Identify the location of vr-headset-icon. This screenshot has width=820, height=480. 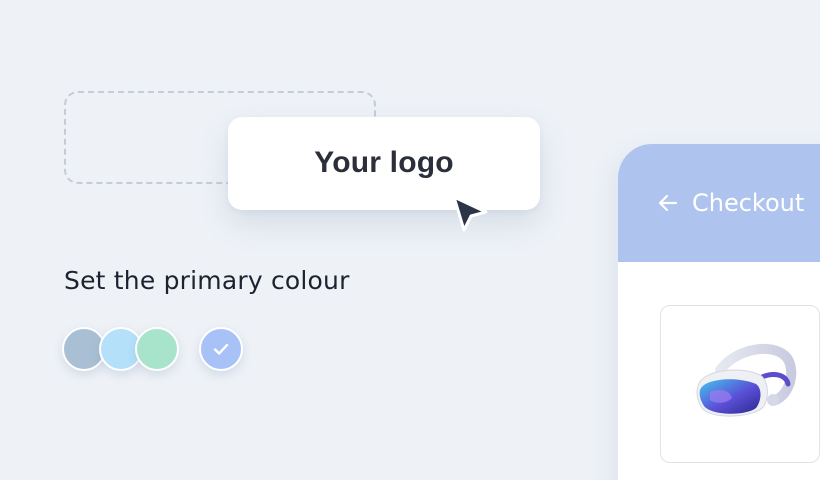
(746, 380).